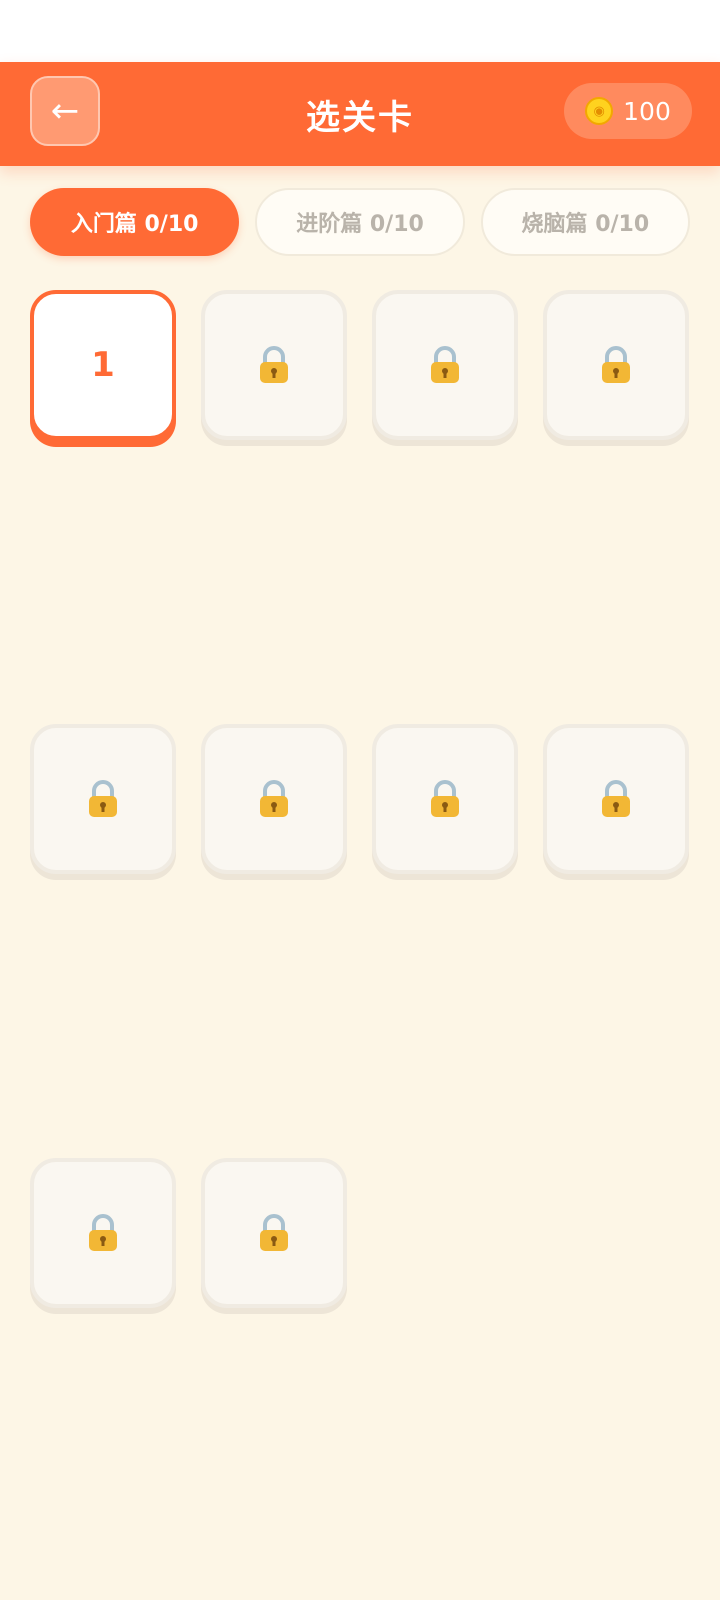  Describe the element at coordinates (360, 117) in the screenshot. I see `page-title: 选关卡` at that location.